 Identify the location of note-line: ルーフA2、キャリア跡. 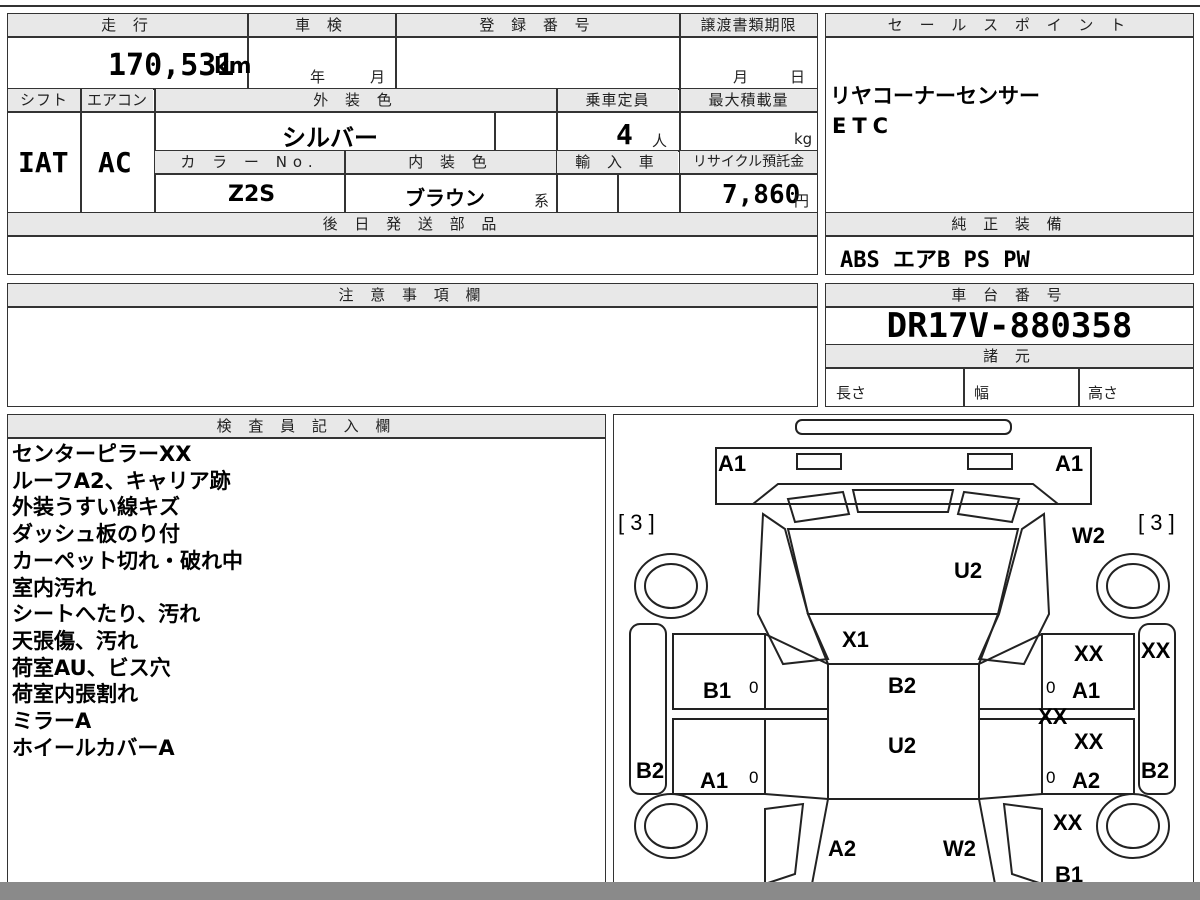
(121, 480).